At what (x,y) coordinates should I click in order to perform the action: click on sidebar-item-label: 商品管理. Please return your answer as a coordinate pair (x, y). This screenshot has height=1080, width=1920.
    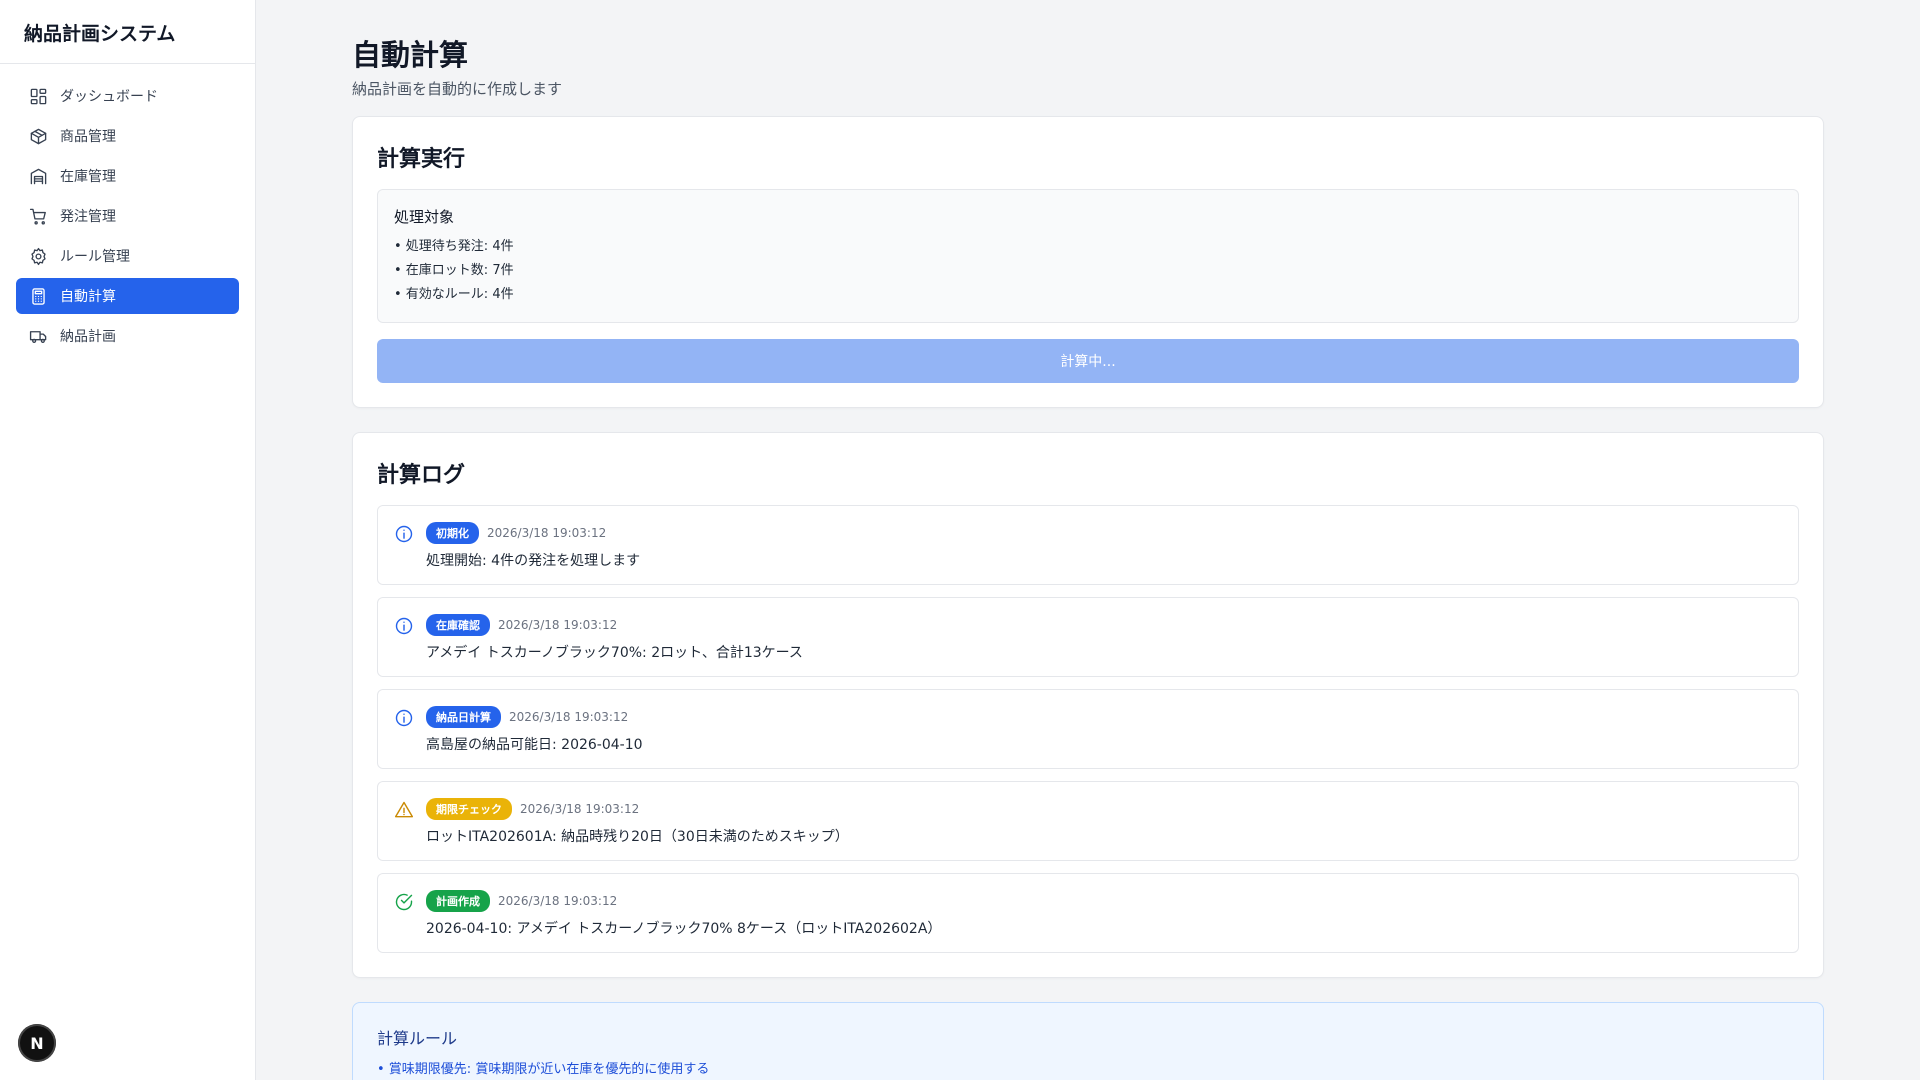
    Looking at the image, I should click on (88, 137).